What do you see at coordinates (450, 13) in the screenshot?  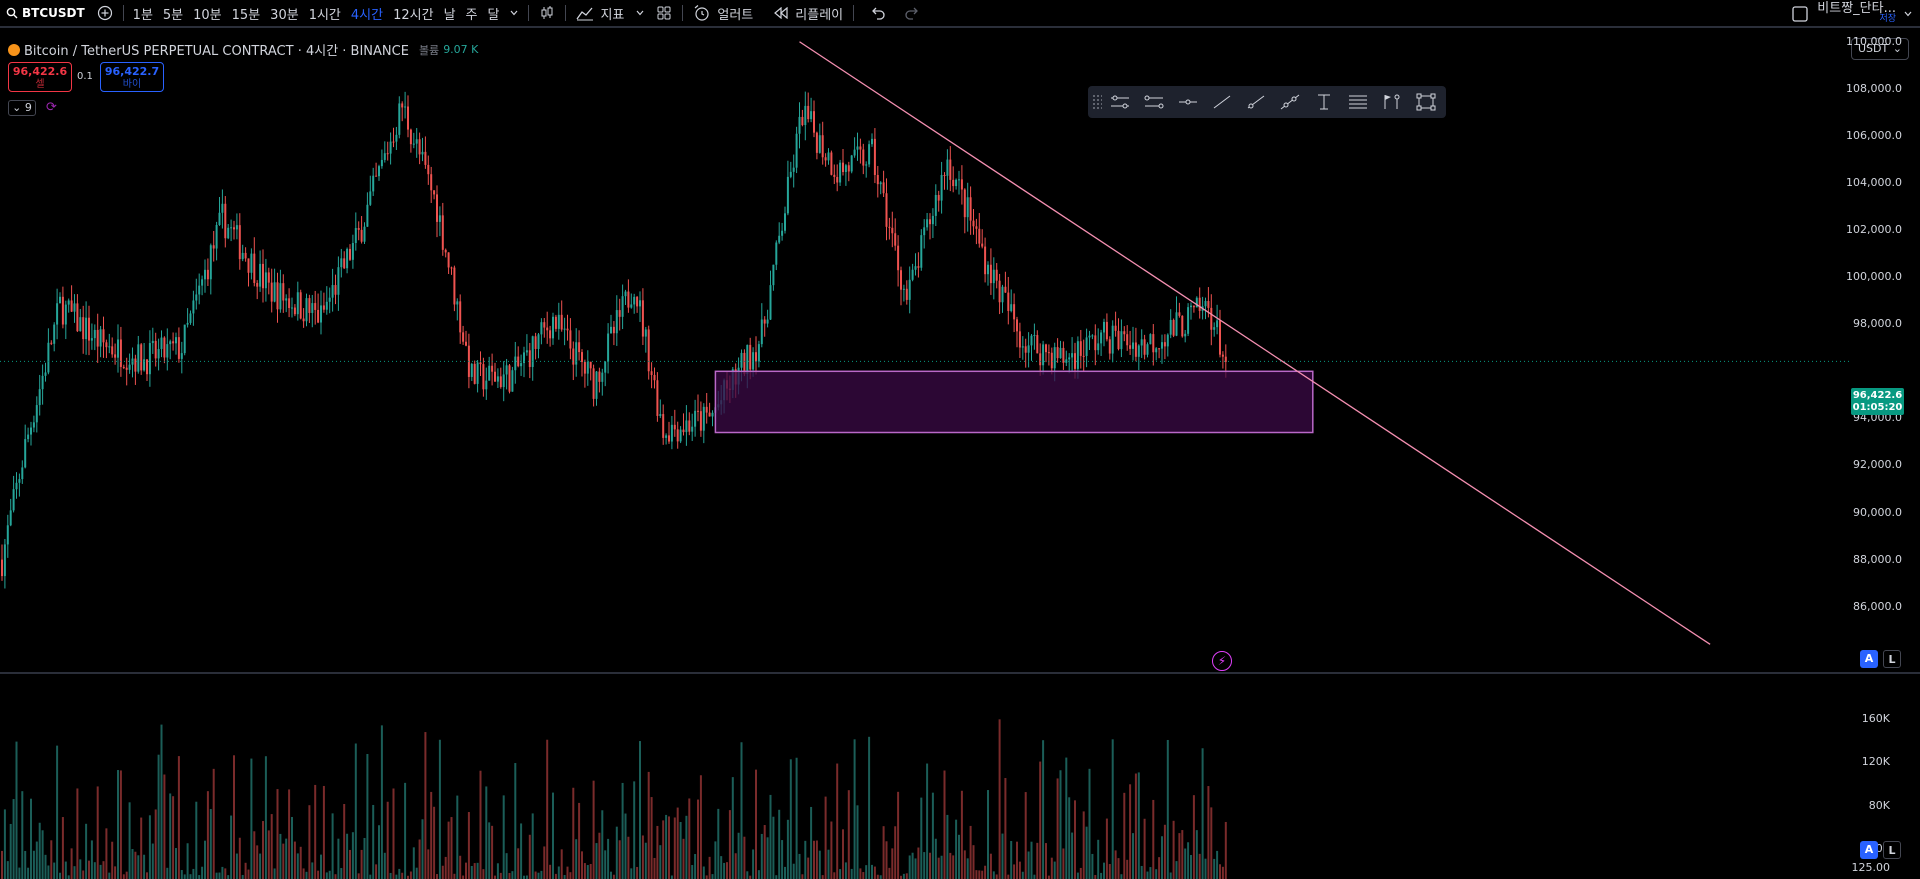 I see `timeframe-9: 날` at bounding box center [450, 13].